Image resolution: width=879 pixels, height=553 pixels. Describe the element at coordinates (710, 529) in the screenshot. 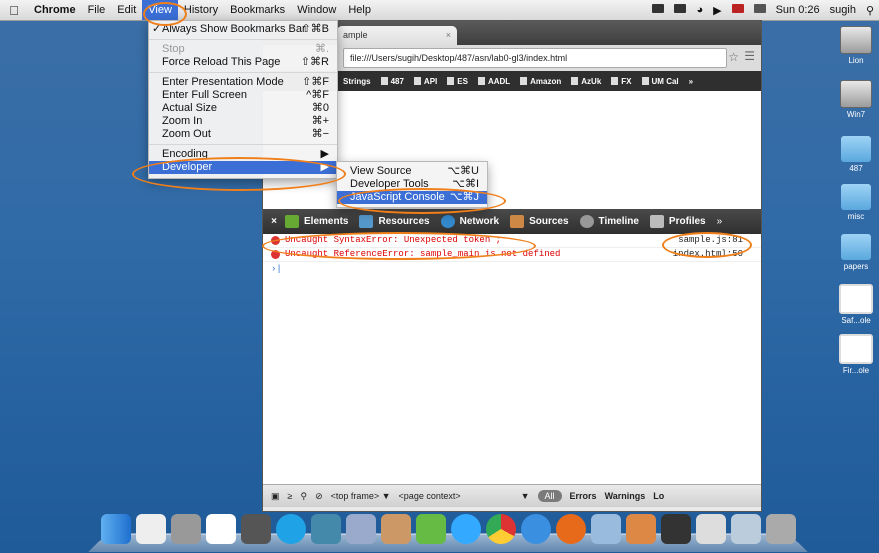

I see `documents-icon` at that location.